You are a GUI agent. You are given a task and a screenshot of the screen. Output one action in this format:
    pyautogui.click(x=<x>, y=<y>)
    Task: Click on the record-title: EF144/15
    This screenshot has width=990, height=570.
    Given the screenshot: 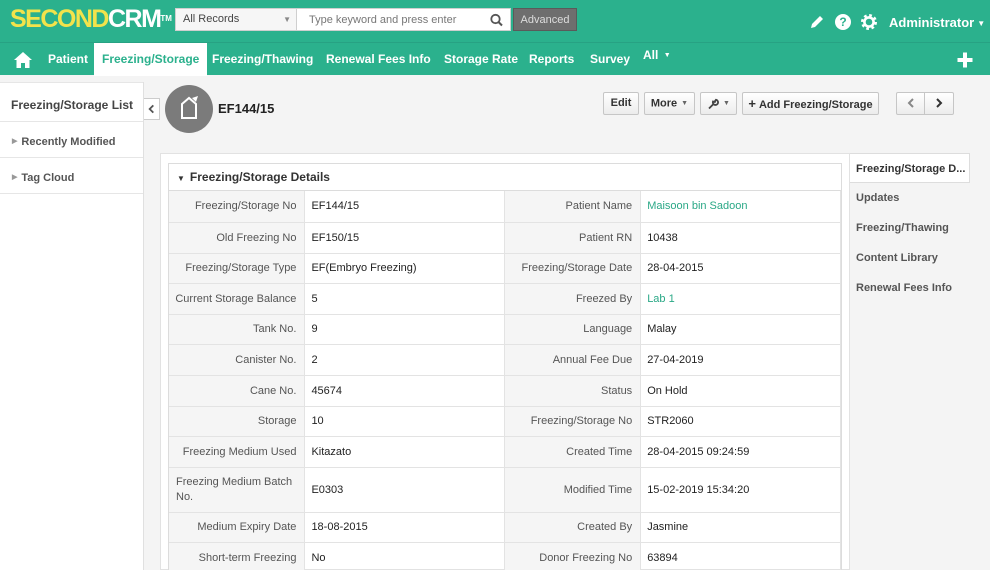 What is the action you would take?
    pyautogui.click(x=246, y=108)
    